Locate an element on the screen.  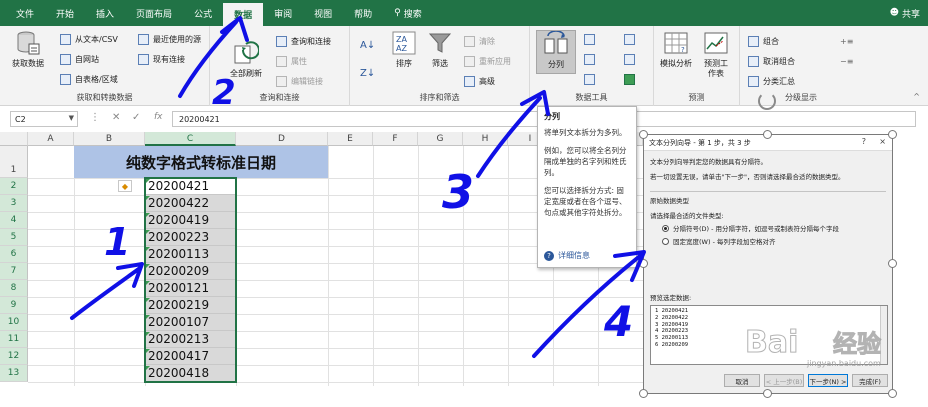
row-header: 3 is located at coordinates (14, 203).